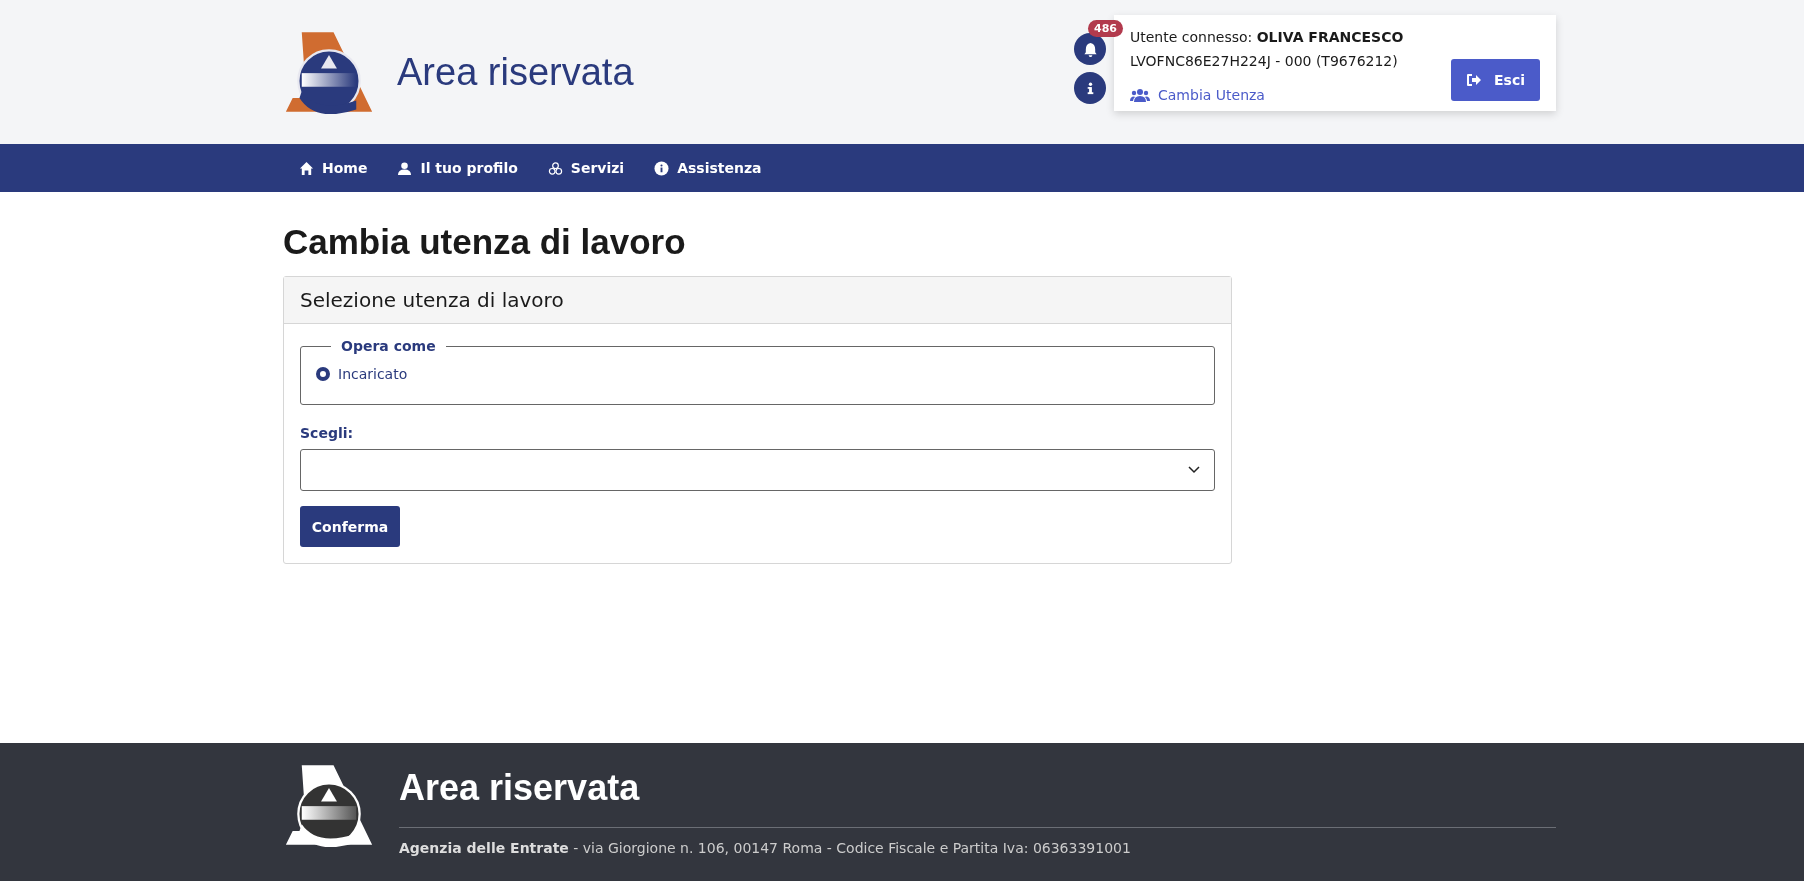 The image size is (1804, 881). I want to click on footer-title: Area riservata, so click(520, 788).